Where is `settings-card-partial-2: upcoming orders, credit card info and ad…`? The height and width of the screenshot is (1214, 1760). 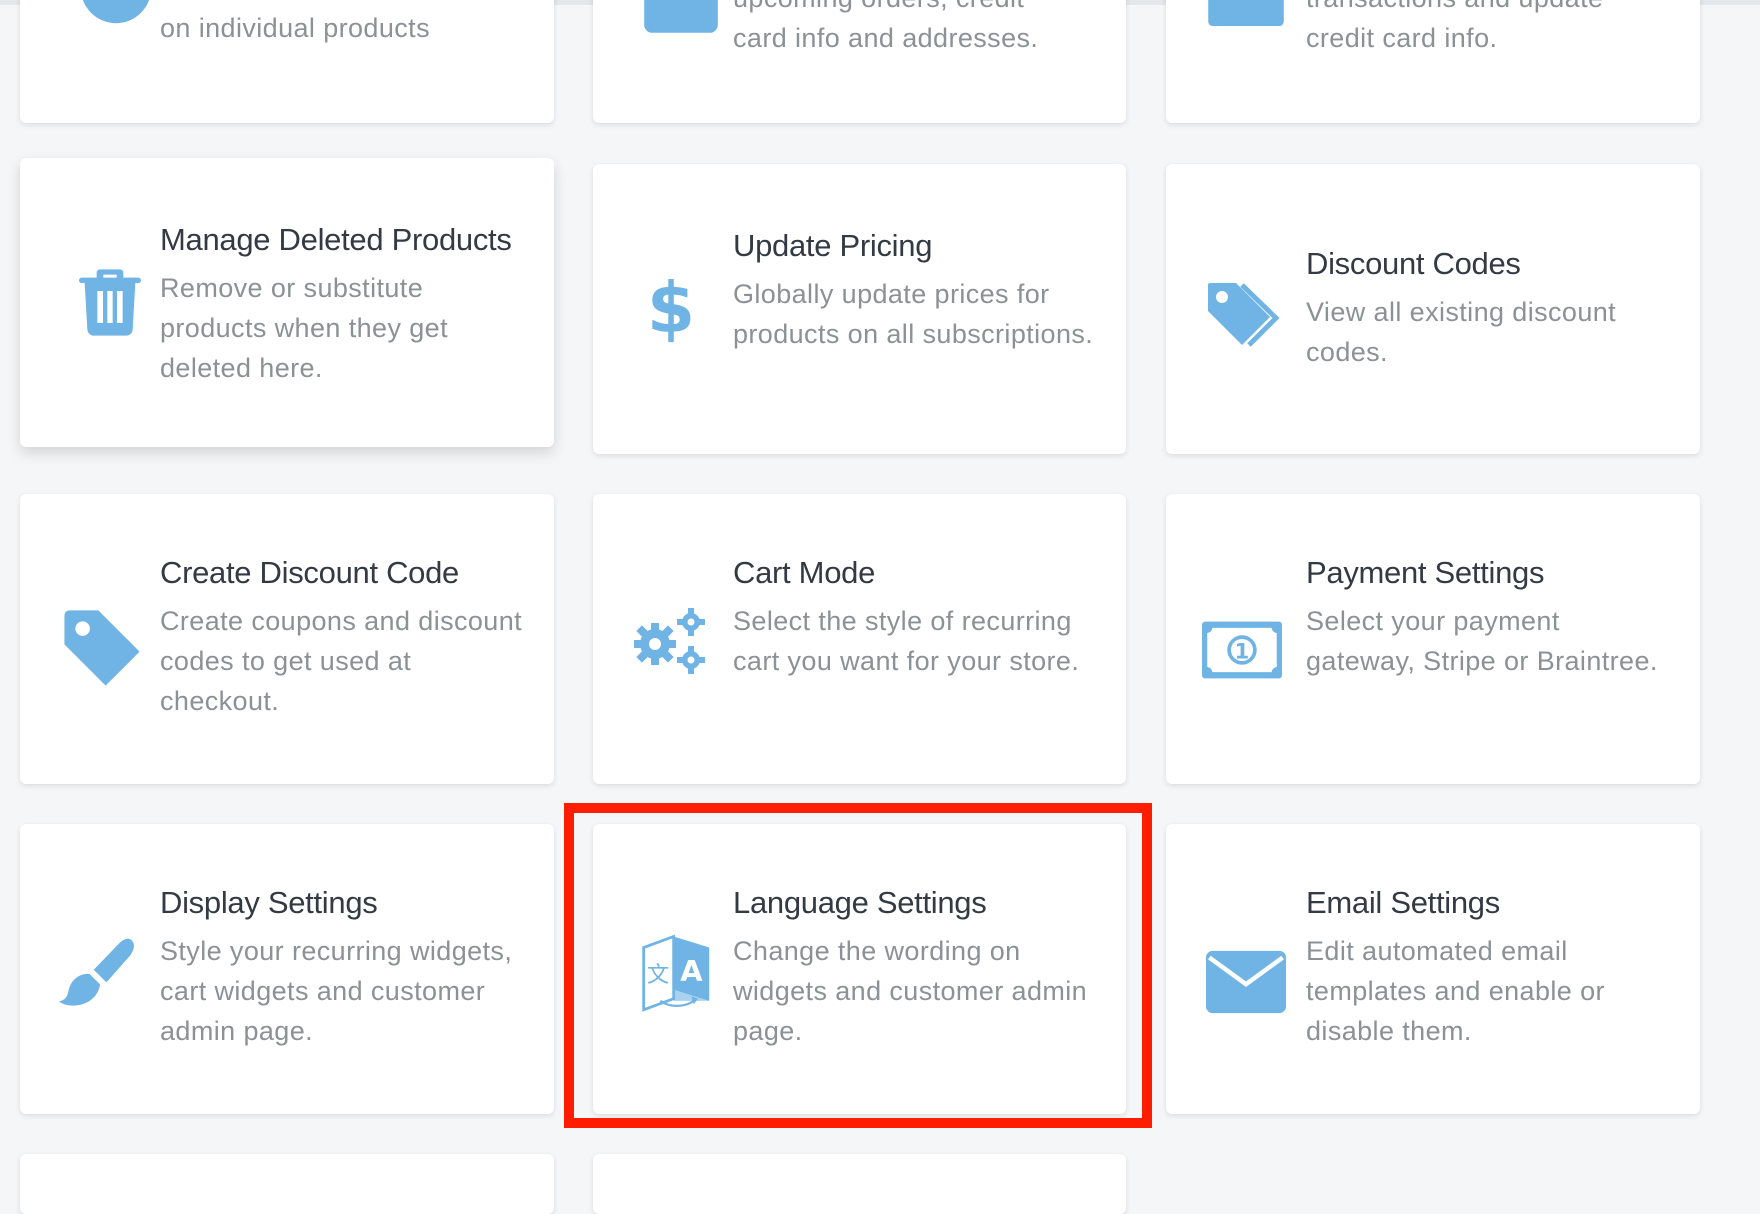
settings-card-partial-2: upcoming orders, credit card info and ad… is located at coordinates (859, 61).